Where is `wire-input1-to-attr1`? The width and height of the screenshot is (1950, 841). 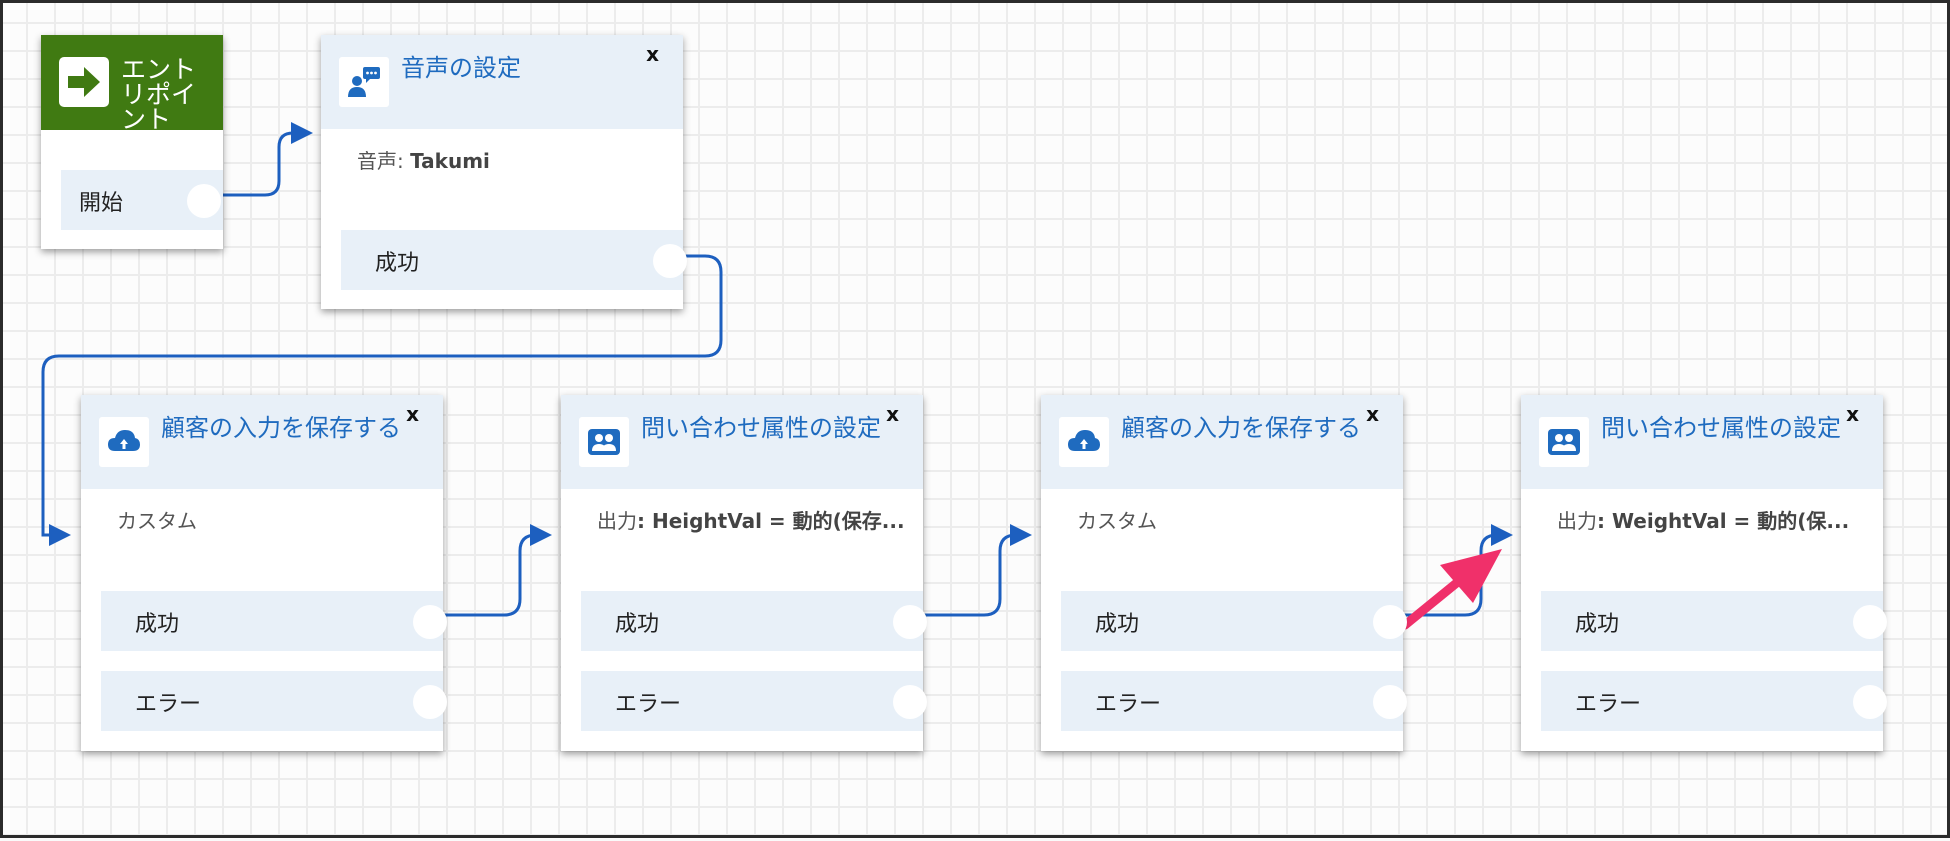
wire-input1-to-attr1 is located at coordinates (490, 575).